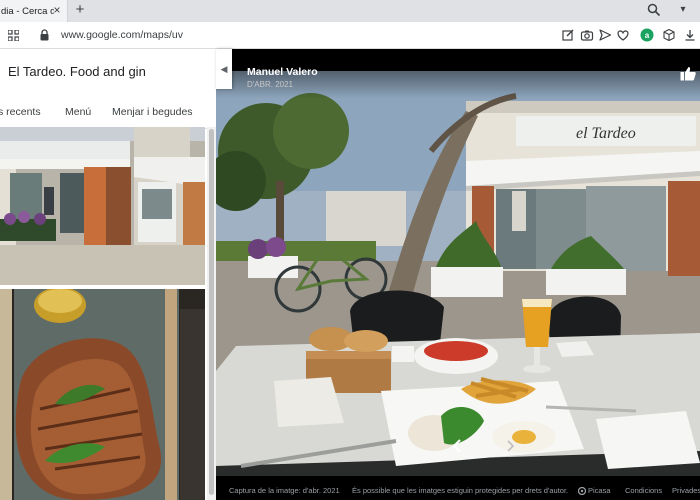  Describe the element at coordinates (350, 11) in the screenshot. I see `browser-tab-strip: dia - Cerca de × + ▾` at that location.